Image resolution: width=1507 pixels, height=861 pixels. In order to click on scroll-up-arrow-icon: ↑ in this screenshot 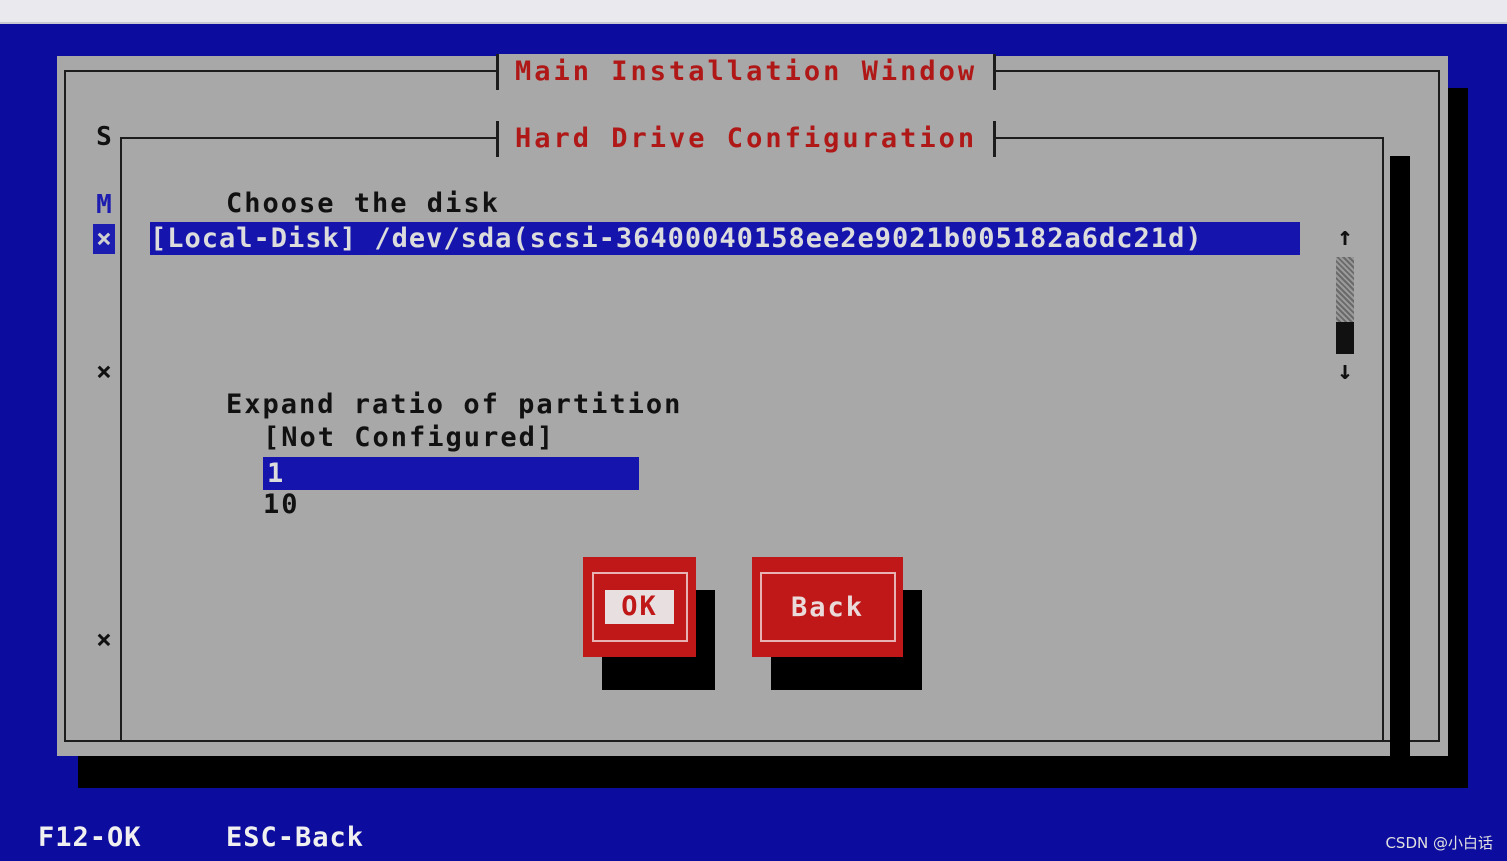, I will do `click(1345, 237)`.